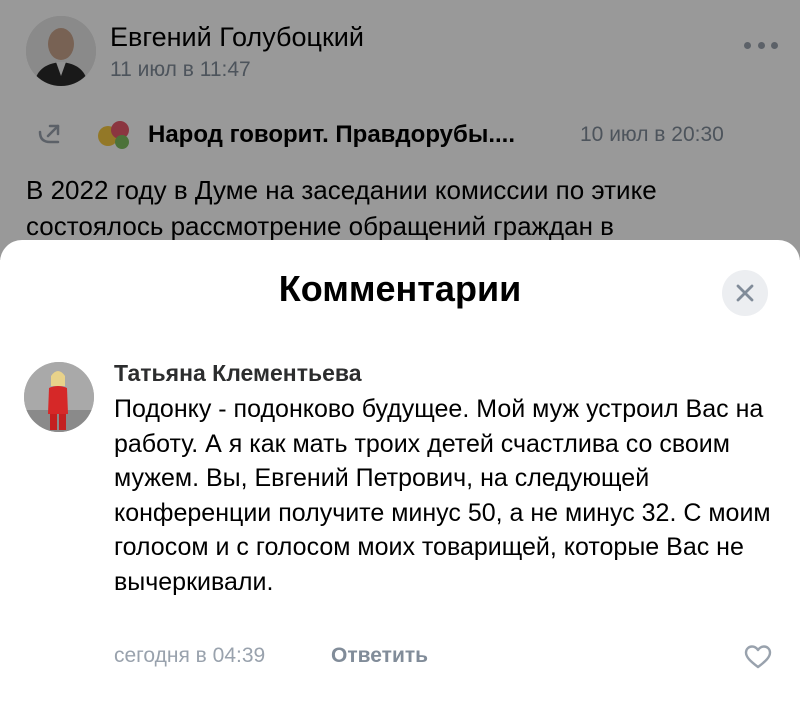 Image resolution: width=800 pixels, height=702 pixels. What do you see at coordinates (238, 373) in the screenshot?
I see `comment-author-name: Татьяна Клементьева` at bounding box center [238, 373].